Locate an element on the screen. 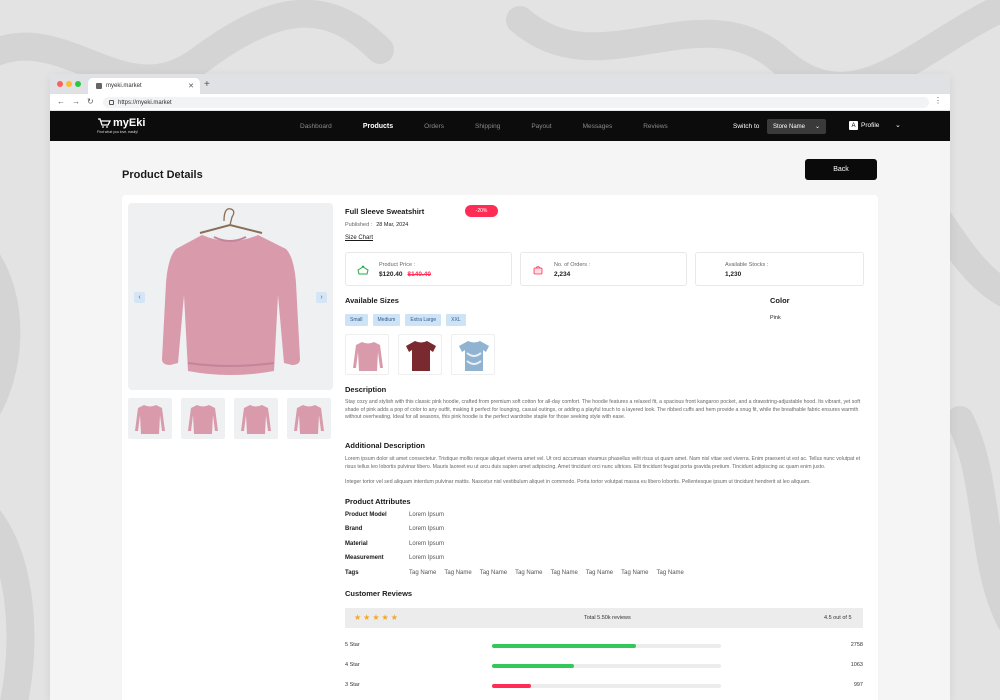  avatar: A is located at coordinates (853, 125).